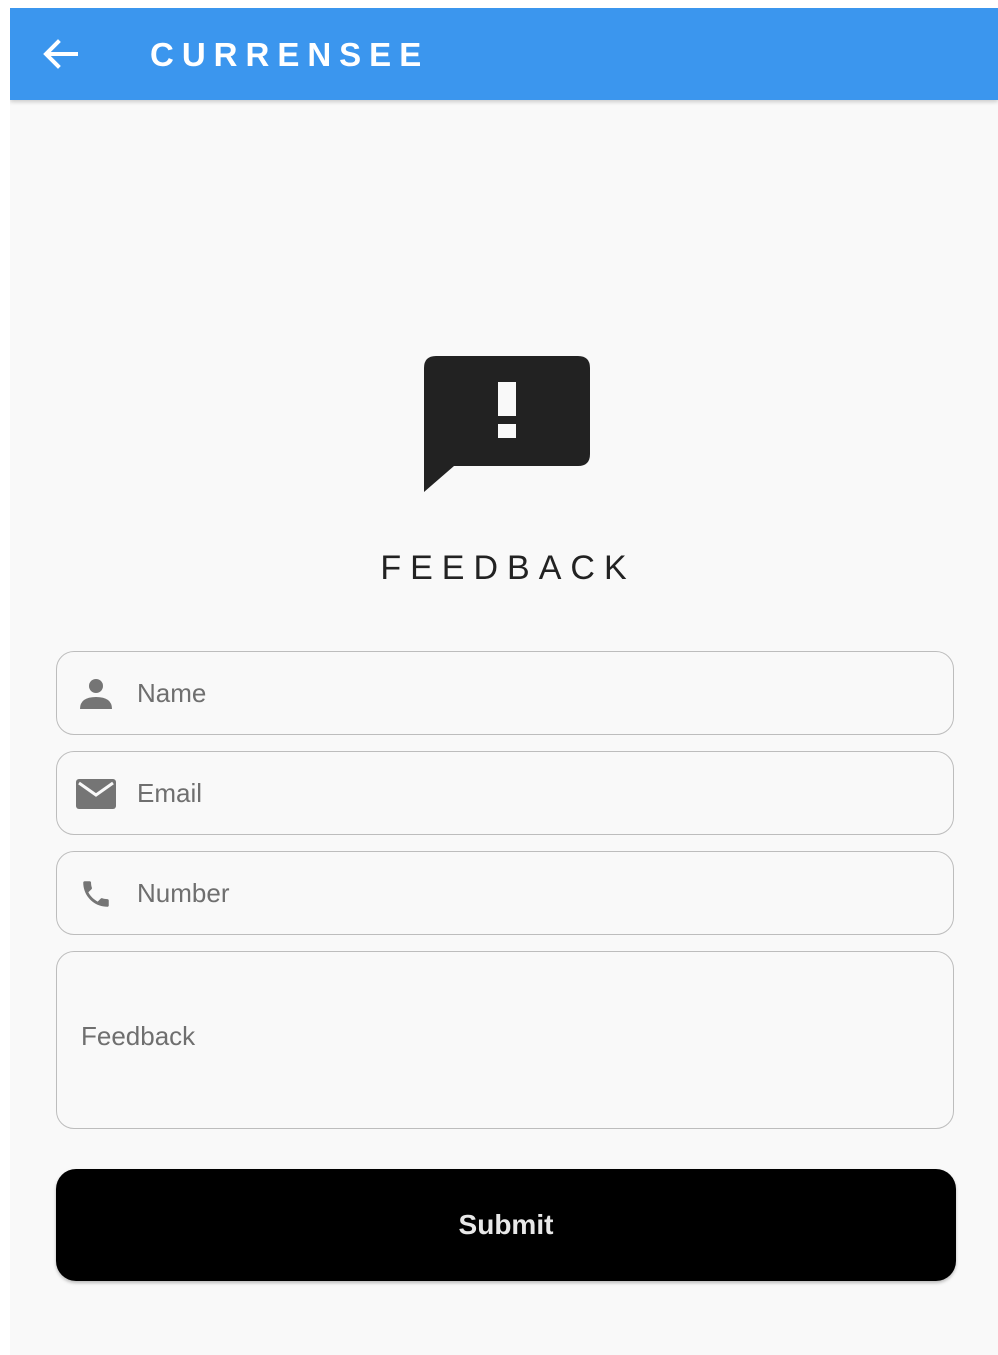  What do you see at coordinates (508, 568) in the screenshot?
I see `page-title: FEEDBACK` at bounding box center [508, 568].